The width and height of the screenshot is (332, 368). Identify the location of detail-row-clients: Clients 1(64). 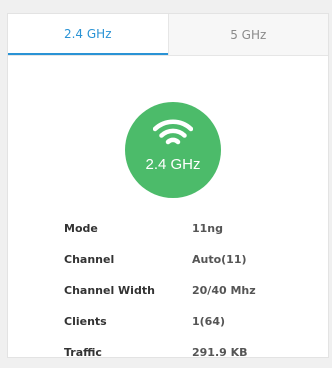
(184, 321).